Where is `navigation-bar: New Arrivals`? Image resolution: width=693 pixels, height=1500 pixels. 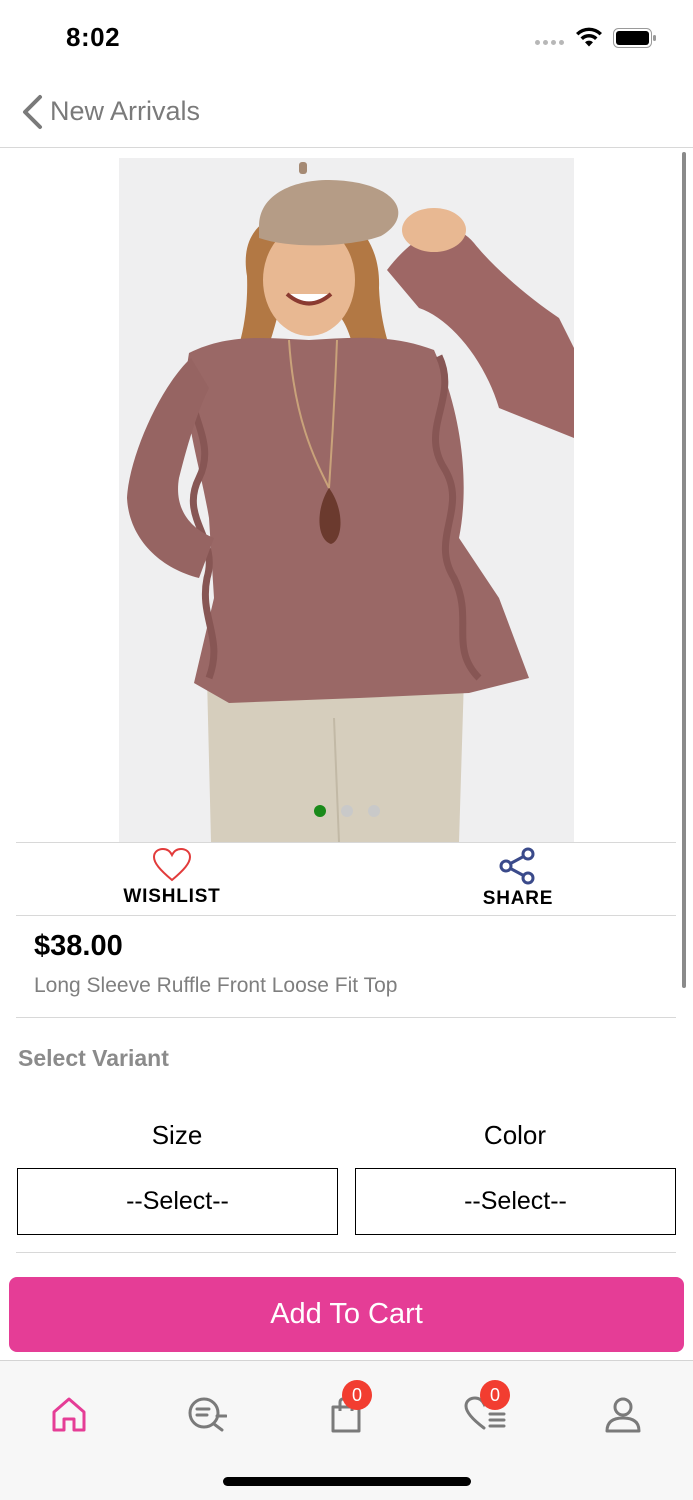
navigation-bar: New Arrivals is located at coordinates (346, 113).